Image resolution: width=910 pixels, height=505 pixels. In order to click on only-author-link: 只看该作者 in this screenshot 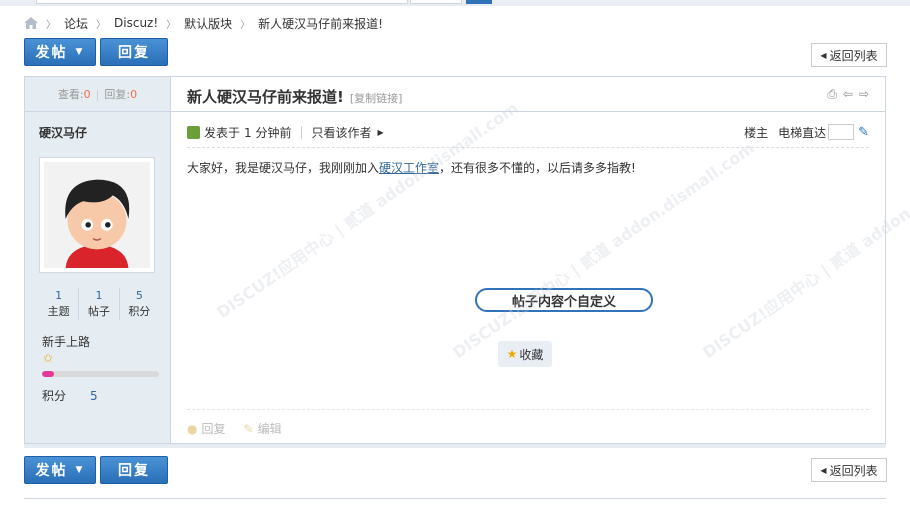, I will do `click(342, 132)`.